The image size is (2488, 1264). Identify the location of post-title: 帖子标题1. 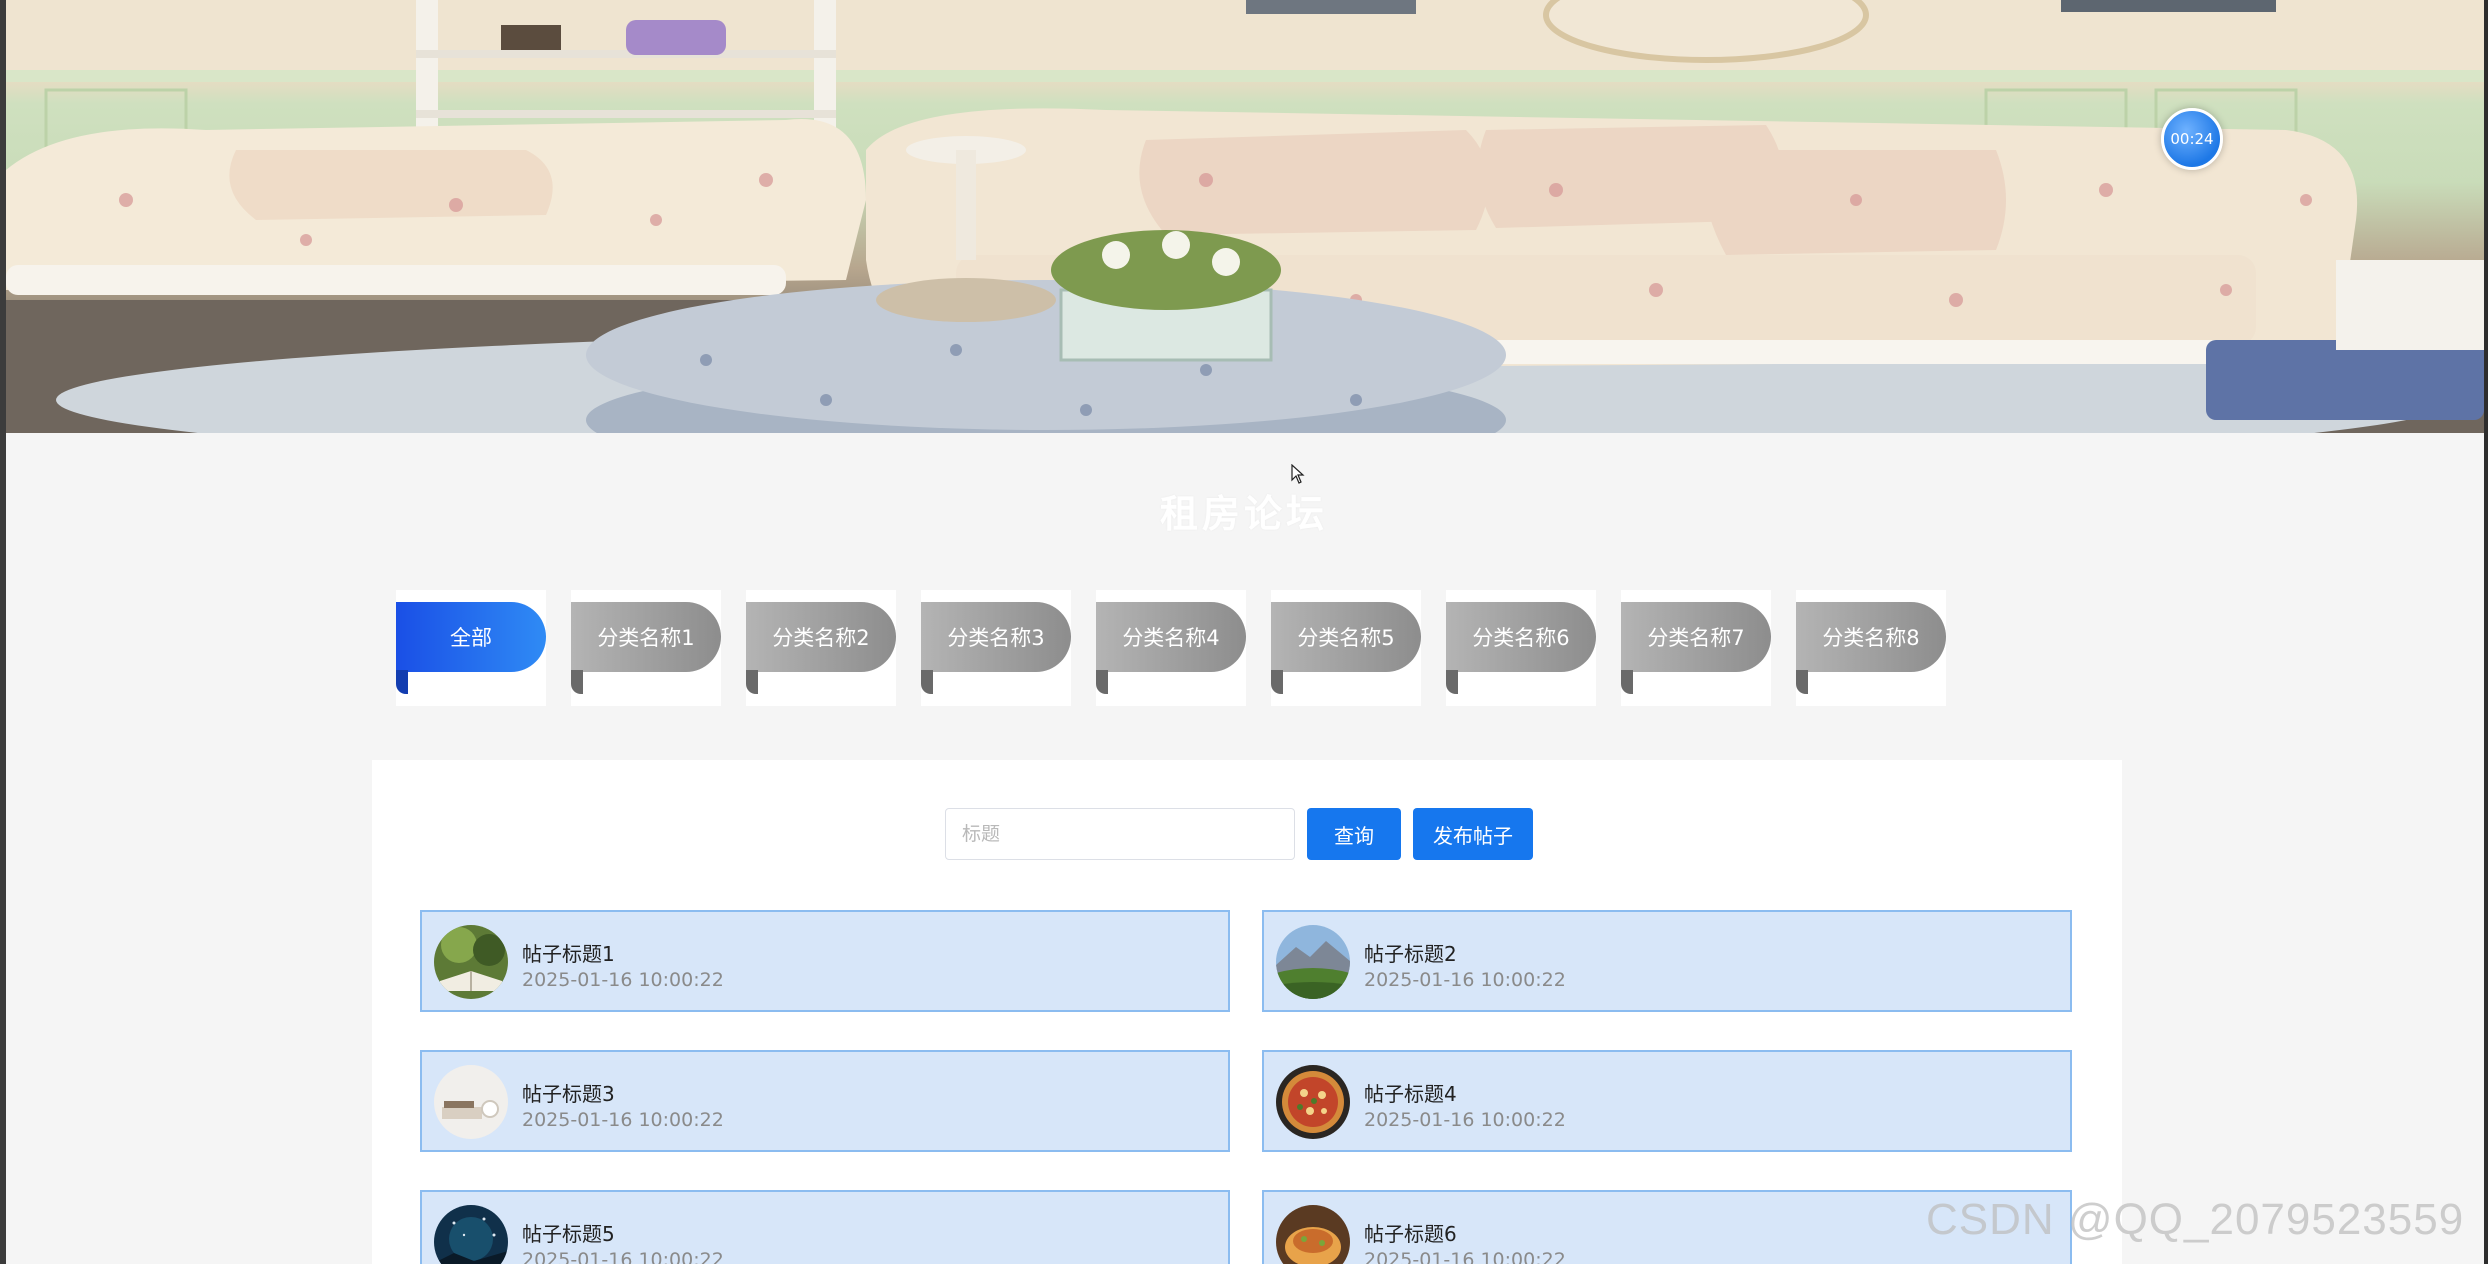
(568, 954).